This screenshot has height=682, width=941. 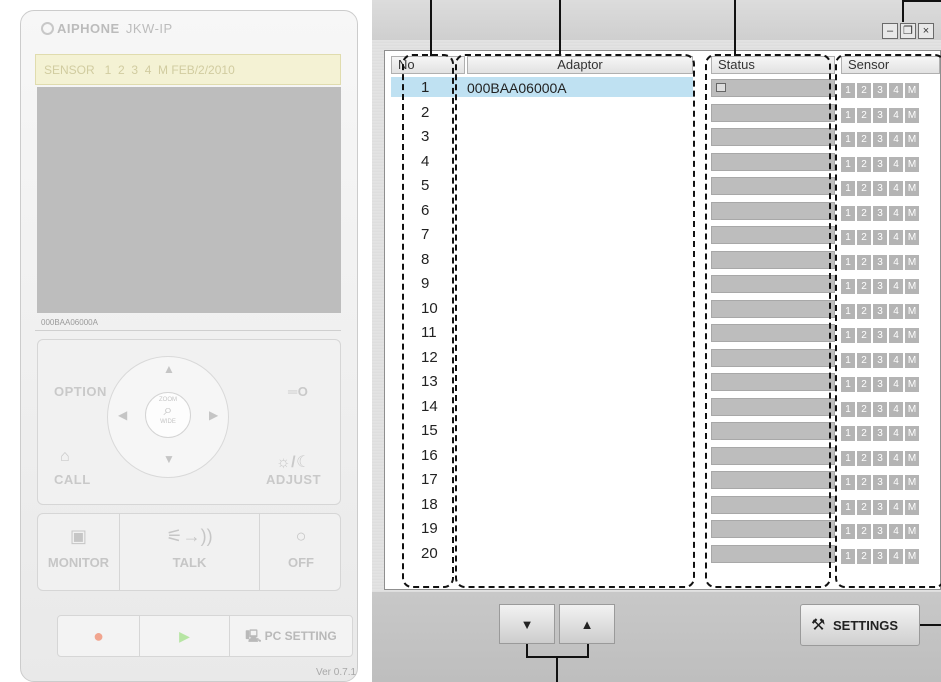 What do you see at coordinates (588, 650) in the screenshot?
I see `callout-line-nav-right` at bounding box center [588, 650].